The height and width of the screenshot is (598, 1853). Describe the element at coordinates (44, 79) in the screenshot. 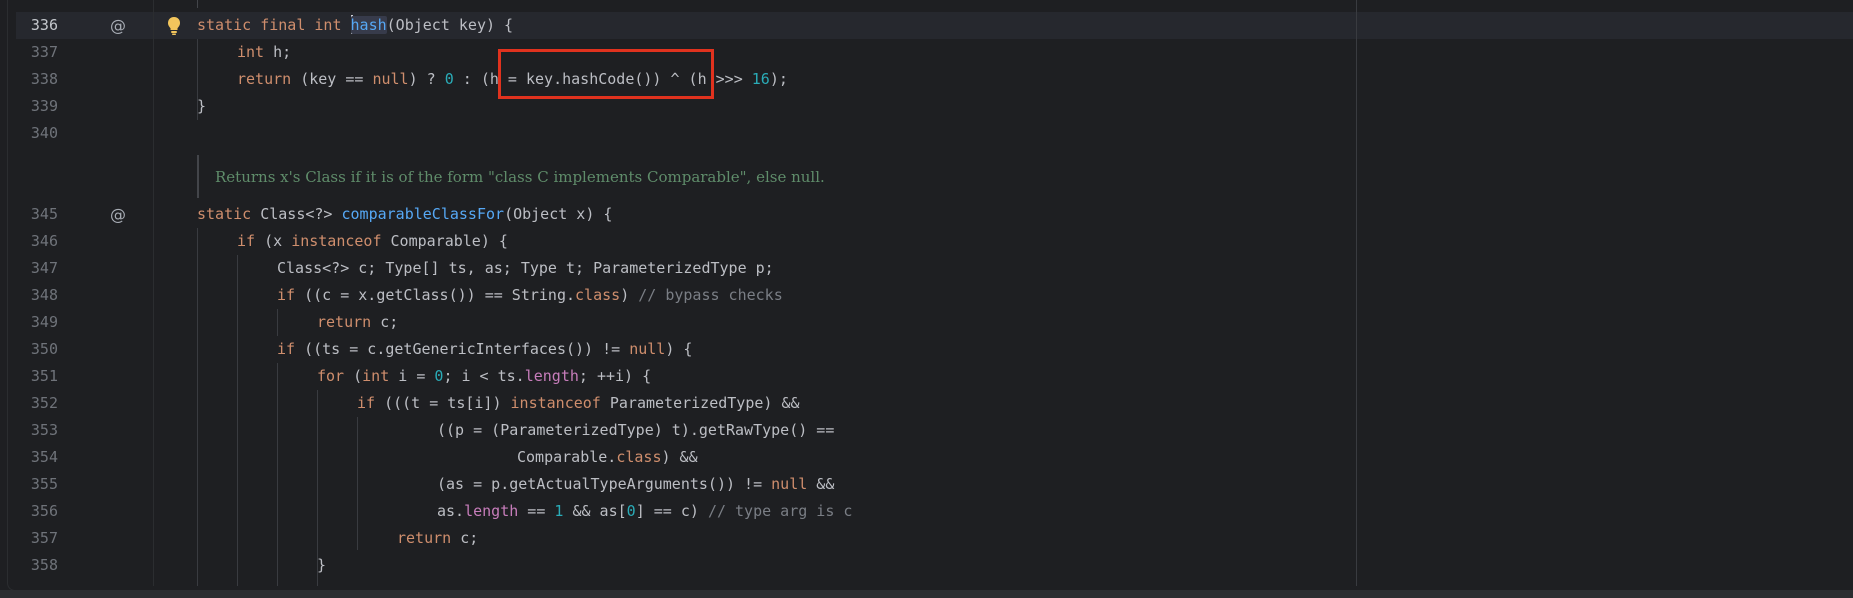

I see `line-number: 338` at that location.